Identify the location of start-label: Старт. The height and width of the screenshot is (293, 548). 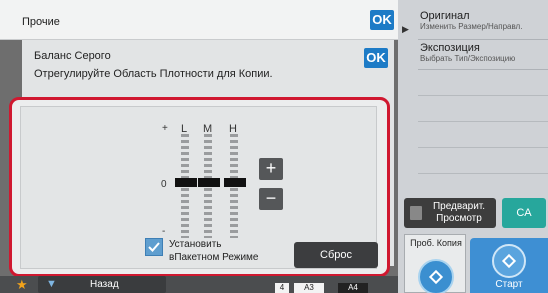
(509, 284).